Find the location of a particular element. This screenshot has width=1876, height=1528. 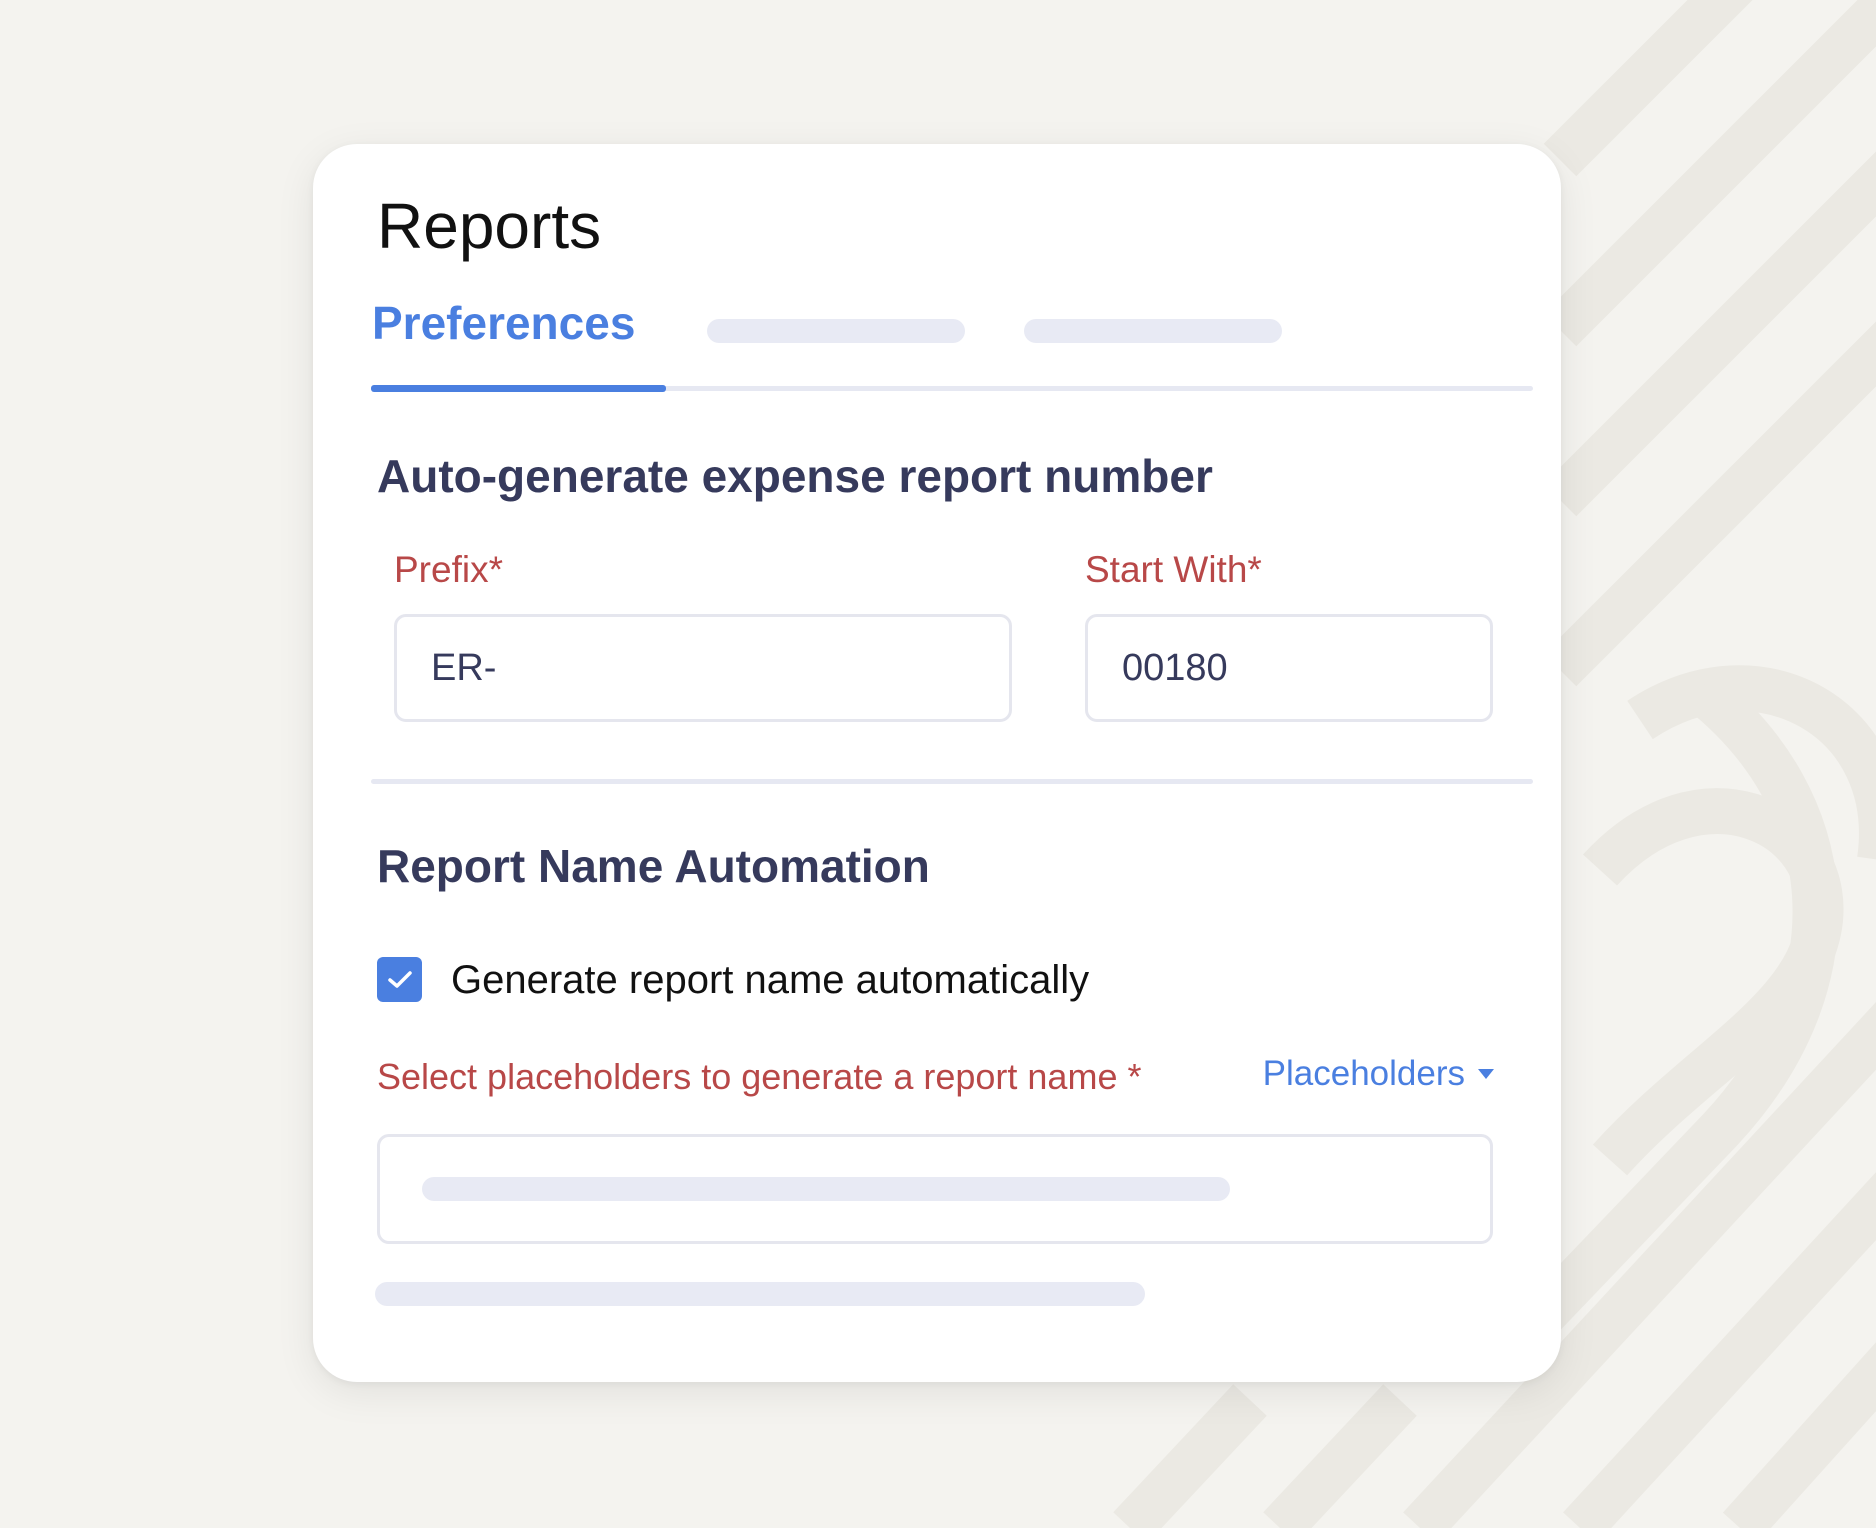

check-icon is located at coordinates (399, 979).